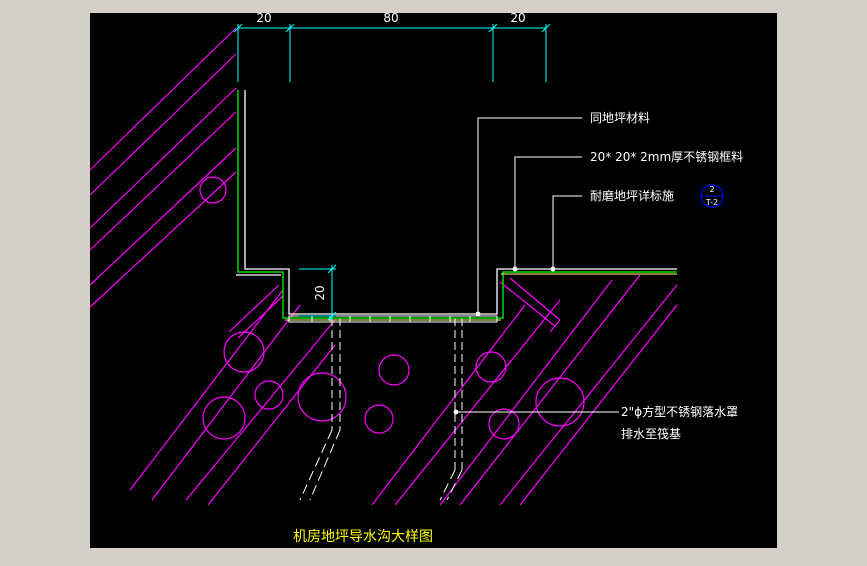  What do you see at coordinates (712, 196) in the screenshot?
I see `section-symbol-icon: 2 T-2` at bounding box center [712, 196].